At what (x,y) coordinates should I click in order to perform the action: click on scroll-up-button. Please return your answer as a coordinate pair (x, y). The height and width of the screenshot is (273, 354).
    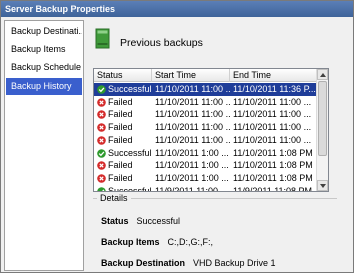
    Looking at the image, I should click on (322, 74).